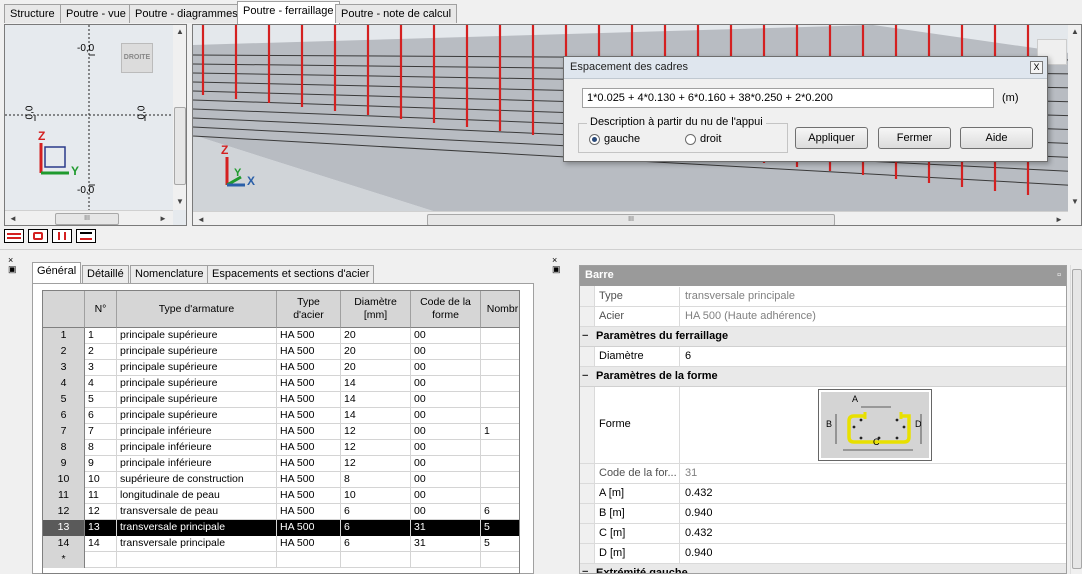 The image size is (1082, 574). I want to click on row-header: 5, so click(64, 400).